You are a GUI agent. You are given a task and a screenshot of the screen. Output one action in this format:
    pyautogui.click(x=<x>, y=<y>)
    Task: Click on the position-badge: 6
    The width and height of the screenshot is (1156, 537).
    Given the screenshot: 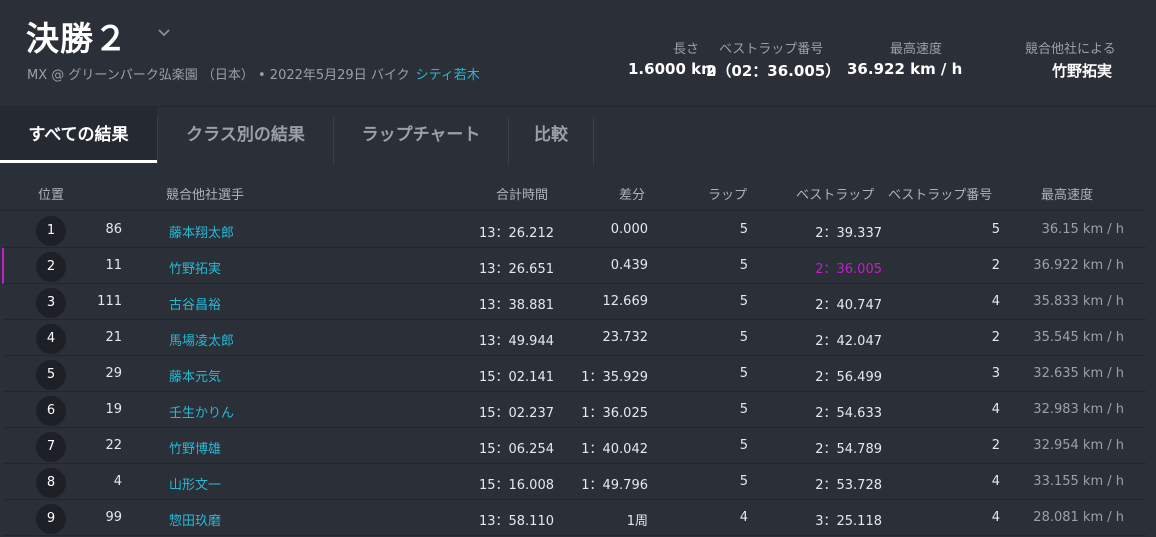 What is the action you would take?
    pyautogui.click(x=51, y=411)
    